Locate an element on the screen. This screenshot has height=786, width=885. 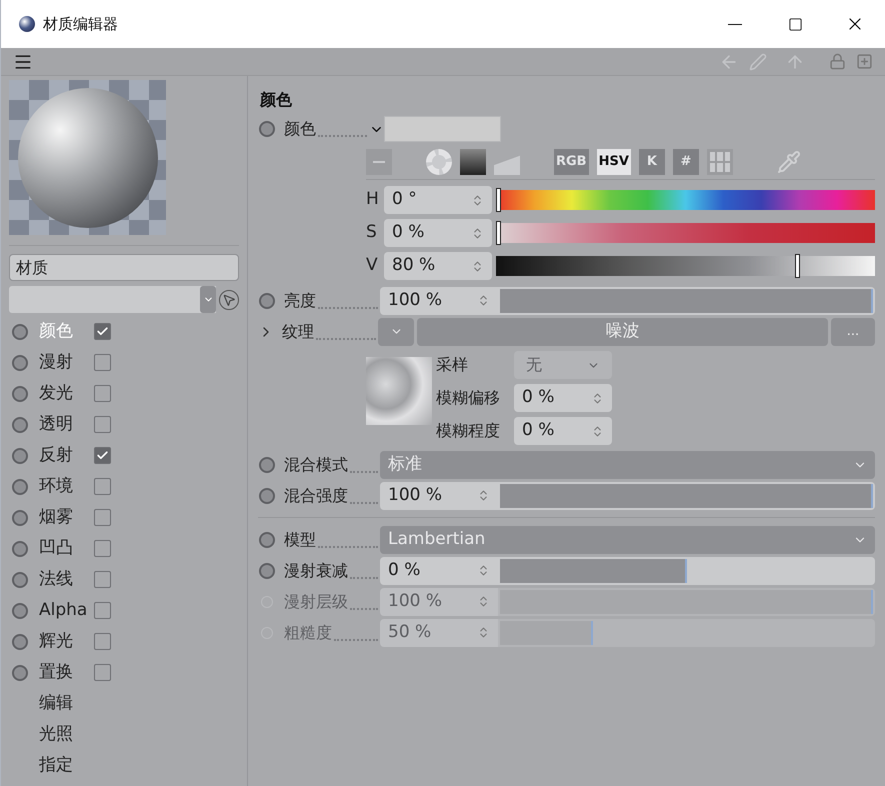
noise-preview is located at coordinates (399, 391).